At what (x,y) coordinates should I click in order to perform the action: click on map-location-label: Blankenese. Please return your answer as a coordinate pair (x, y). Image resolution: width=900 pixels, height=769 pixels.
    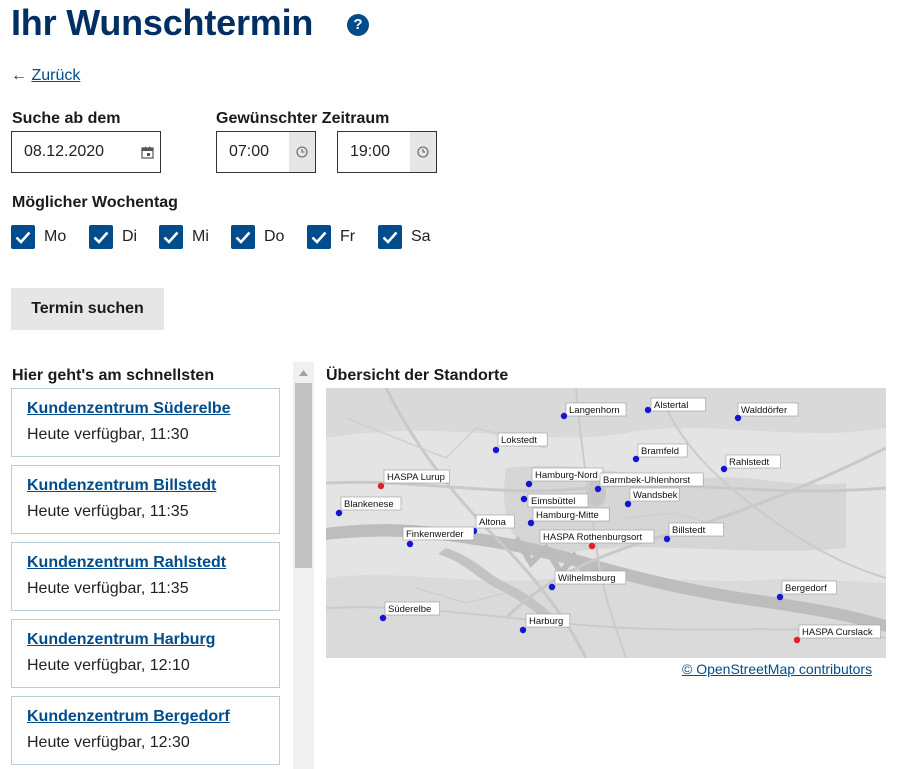
    Looking at the image, I should click on (369, 504).